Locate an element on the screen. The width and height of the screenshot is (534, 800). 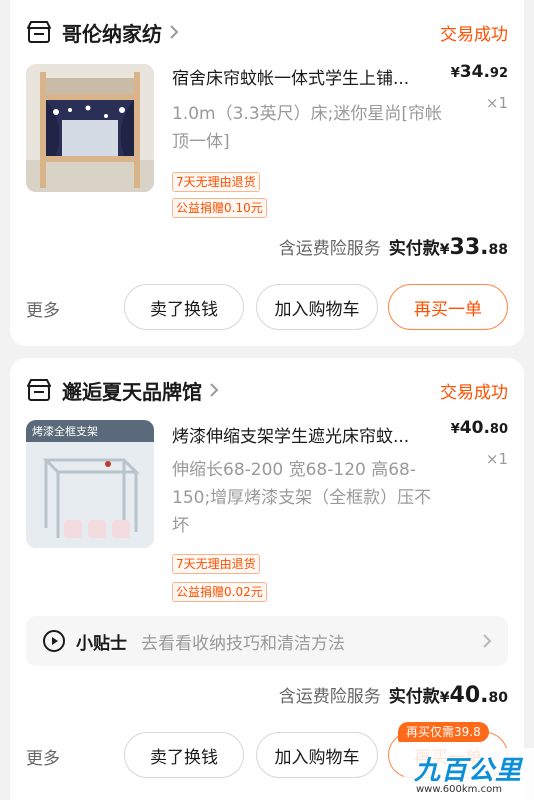
price-integer: 40. is located at coordinates (474, 428).